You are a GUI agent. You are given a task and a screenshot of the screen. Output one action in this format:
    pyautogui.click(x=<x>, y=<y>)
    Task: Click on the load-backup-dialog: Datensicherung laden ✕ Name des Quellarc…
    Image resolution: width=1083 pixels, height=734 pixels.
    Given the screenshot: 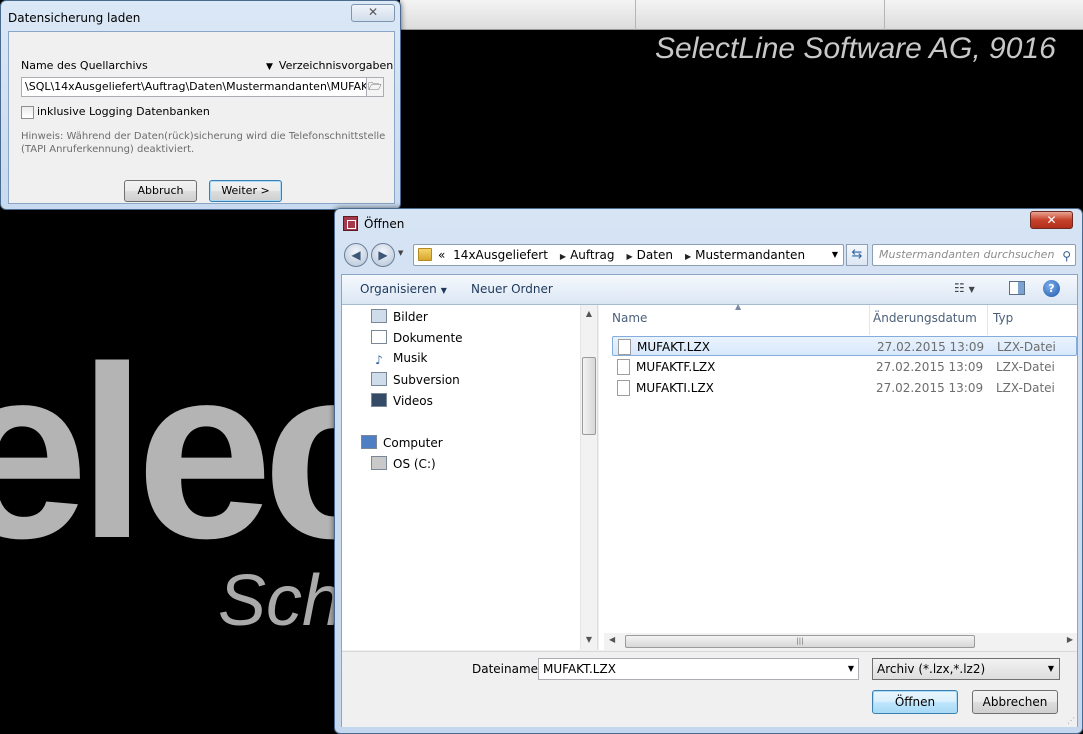 What is the action you would take?
    pyautogui.click(x=200, y=105)
    